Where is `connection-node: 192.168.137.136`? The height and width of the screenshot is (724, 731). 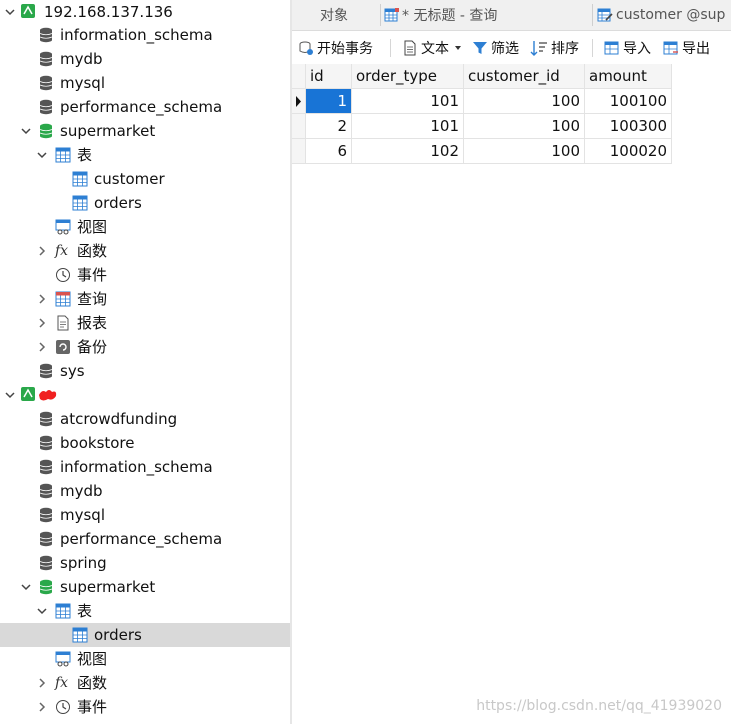
connection-node: 192.168.137.136 is located at coordinates (145, 12).